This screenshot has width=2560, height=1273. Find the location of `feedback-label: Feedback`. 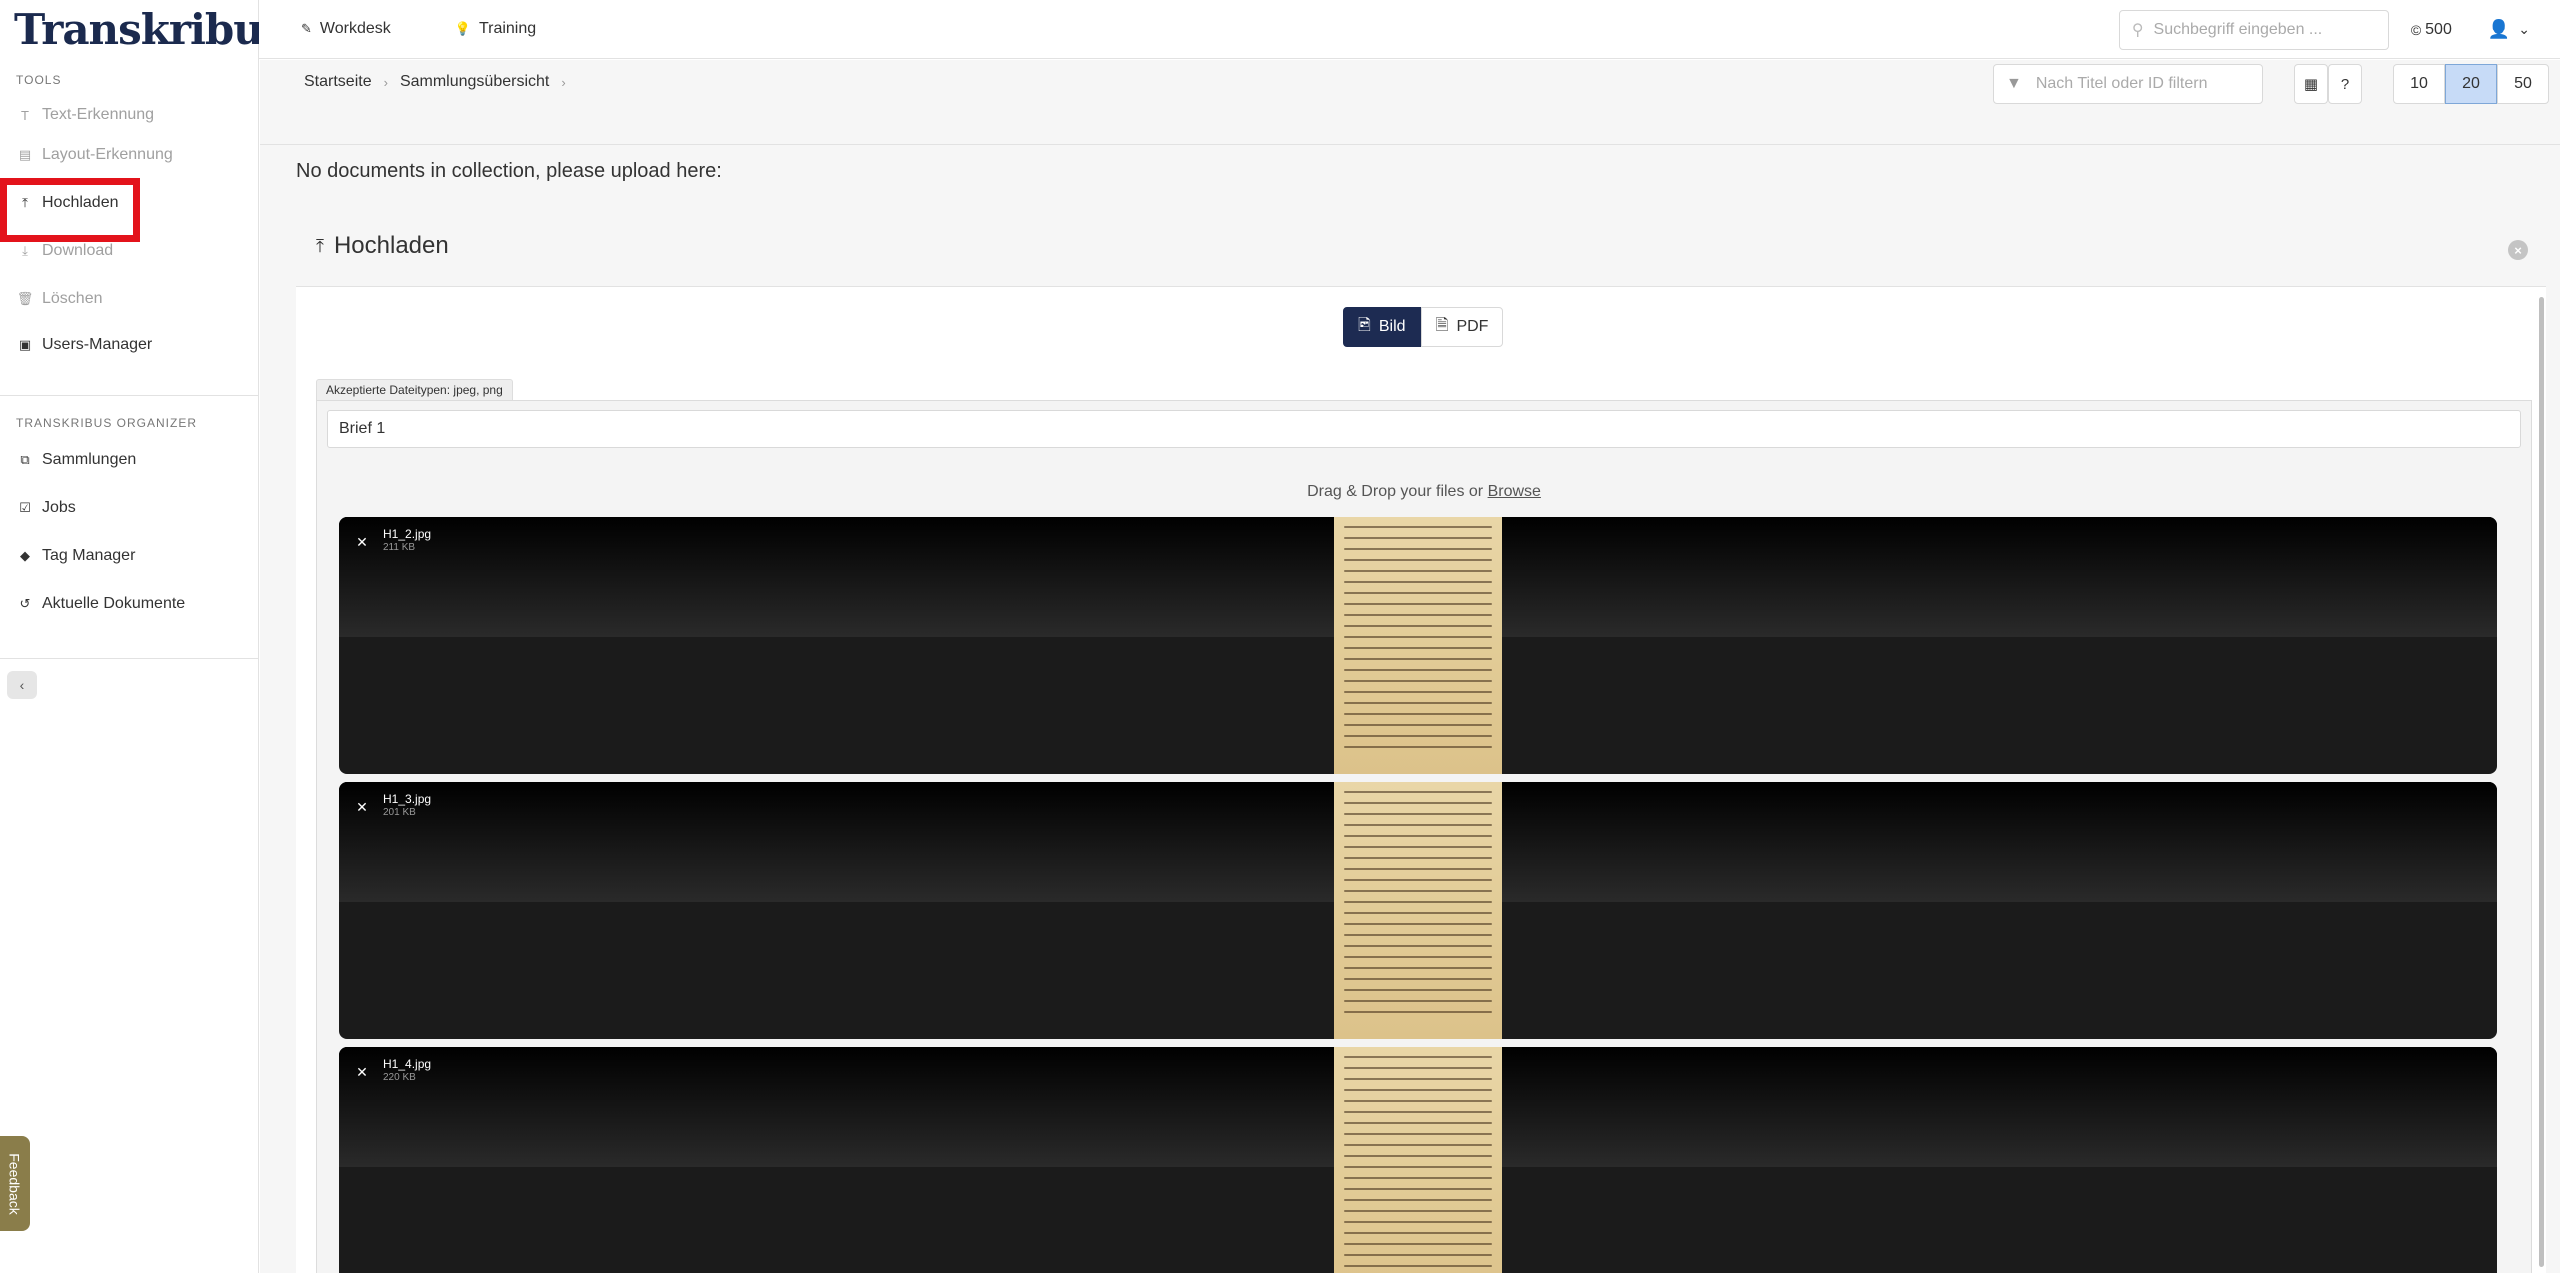

feedback-label: Feedback is located at coordinates (15, 1183).